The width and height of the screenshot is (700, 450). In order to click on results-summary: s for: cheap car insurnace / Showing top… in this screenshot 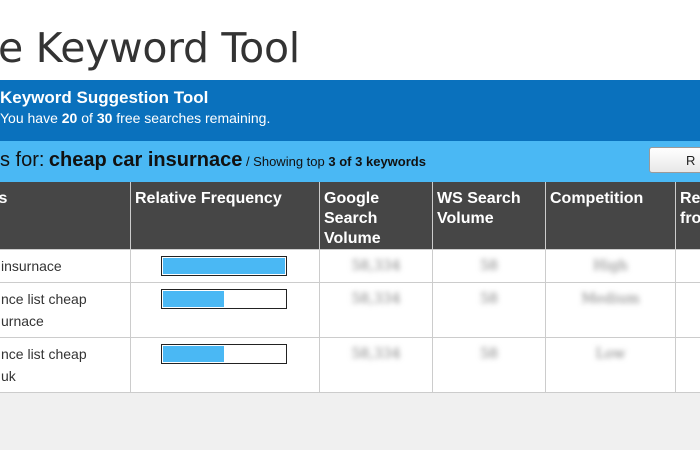, I will do `click(213, 160)`.